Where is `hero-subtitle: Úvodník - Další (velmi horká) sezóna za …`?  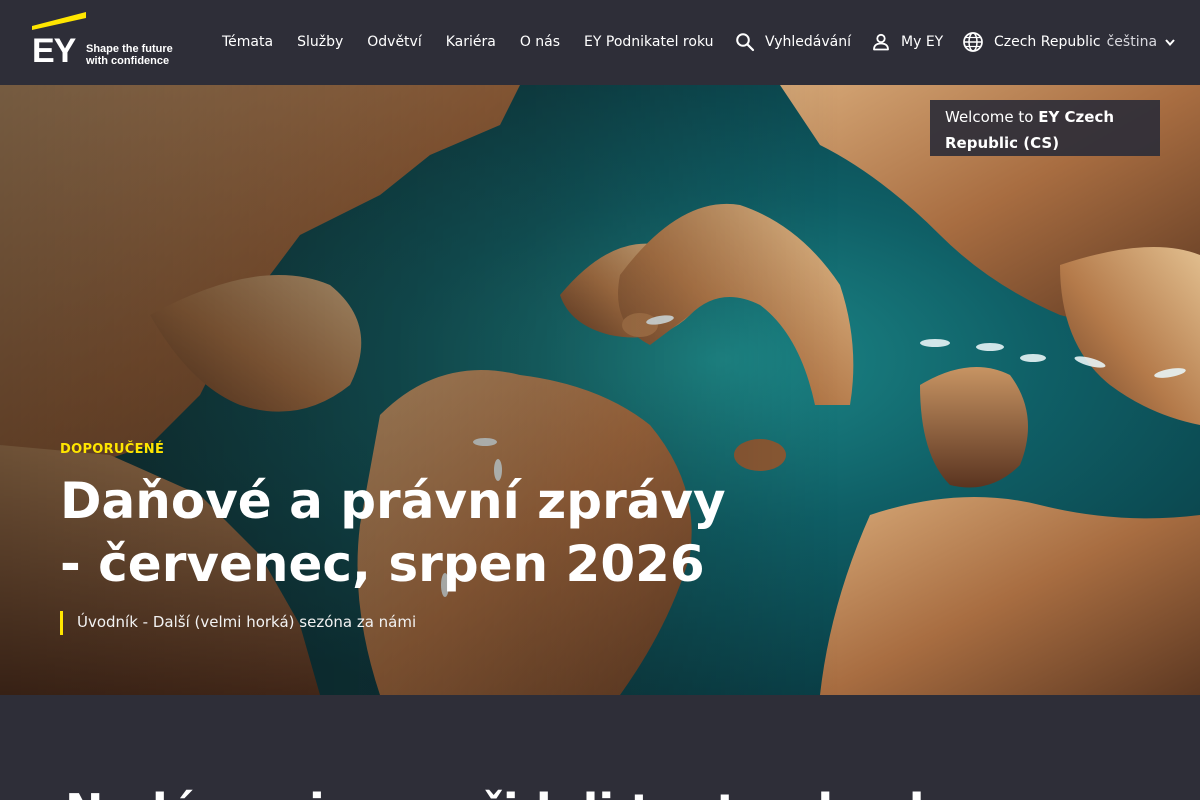
hero-subtitle: Úvodník - Další (velmi horká) sezóna za … is located at coordinates (238, 623).